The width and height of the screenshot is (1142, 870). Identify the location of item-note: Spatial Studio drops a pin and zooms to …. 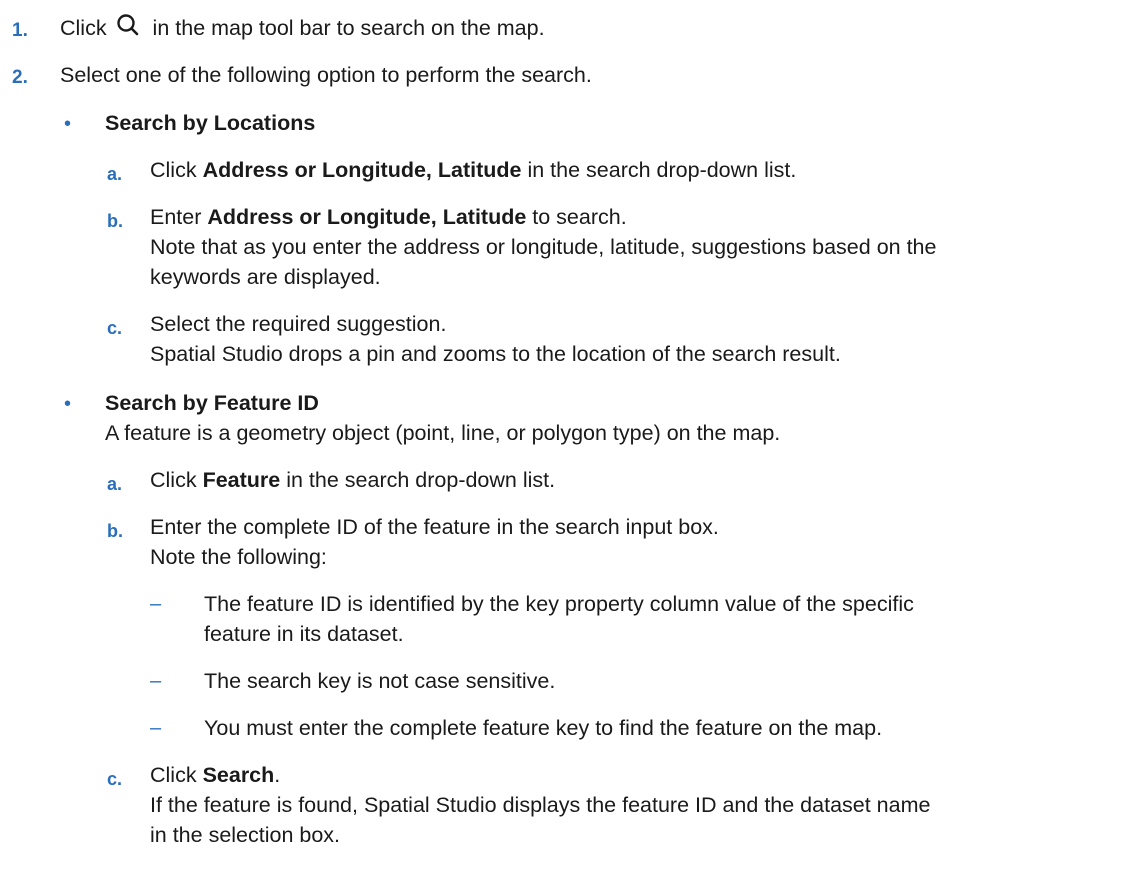
(495, 354).